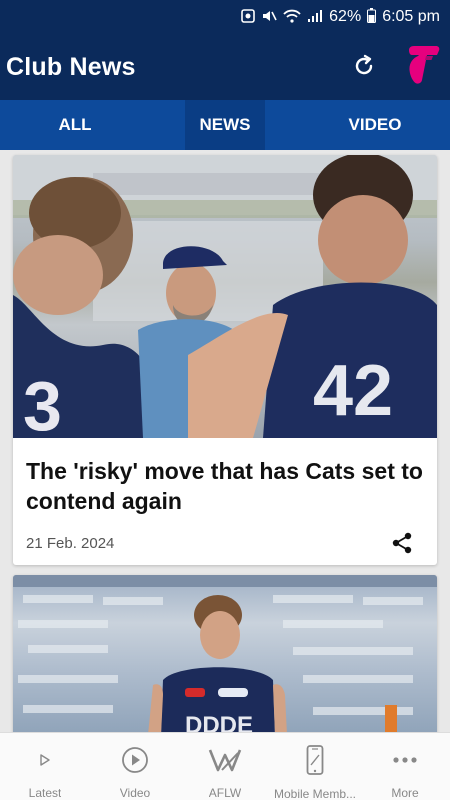 The image size is (450, 800). Describe the element at coordinates (315, 760) in the screenshot. I see `phone-card-icon` at that location.